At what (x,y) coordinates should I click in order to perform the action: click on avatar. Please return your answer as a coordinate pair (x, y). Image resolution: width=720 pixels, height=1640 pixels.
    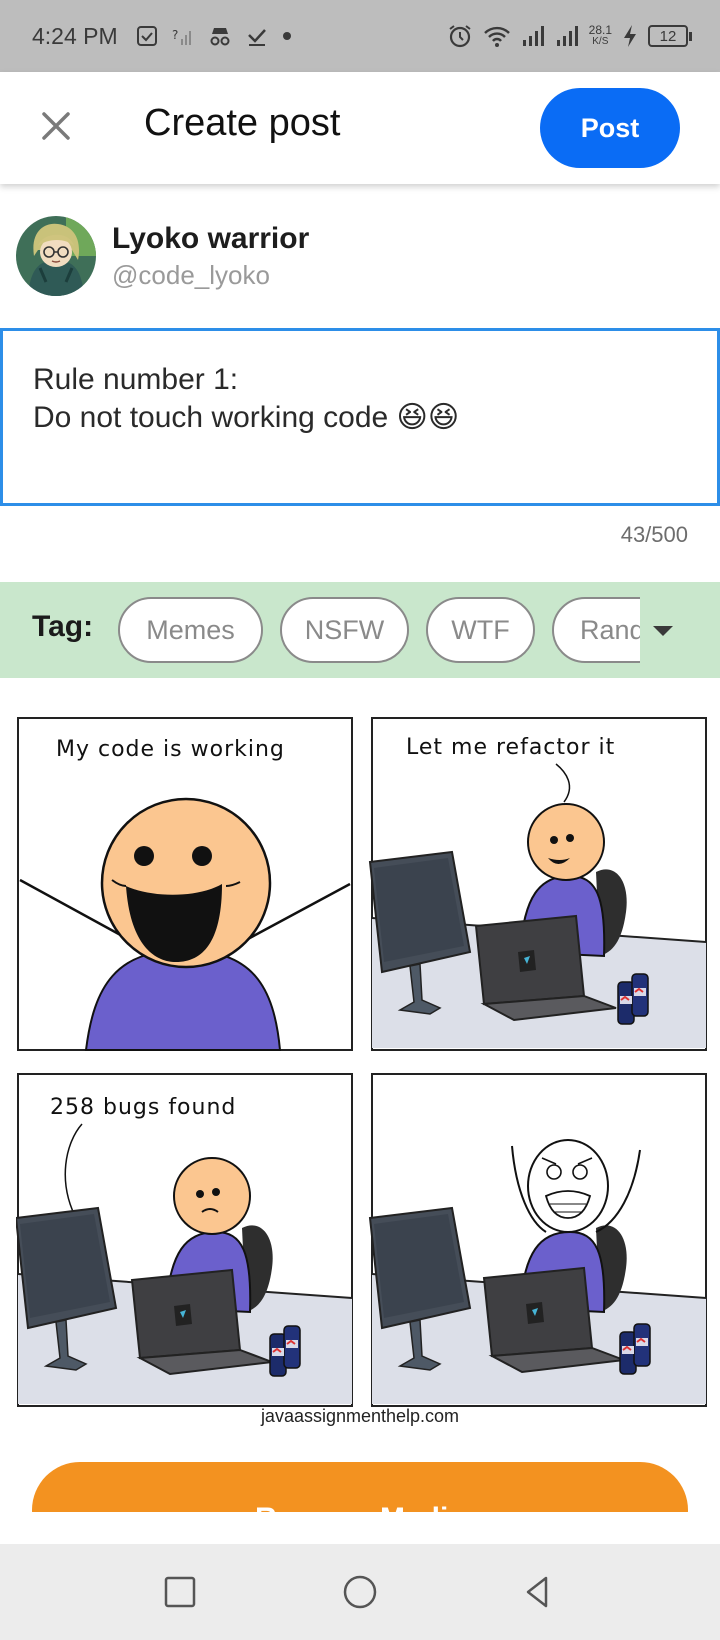
    Looking at the image, I should click on (56, 256).